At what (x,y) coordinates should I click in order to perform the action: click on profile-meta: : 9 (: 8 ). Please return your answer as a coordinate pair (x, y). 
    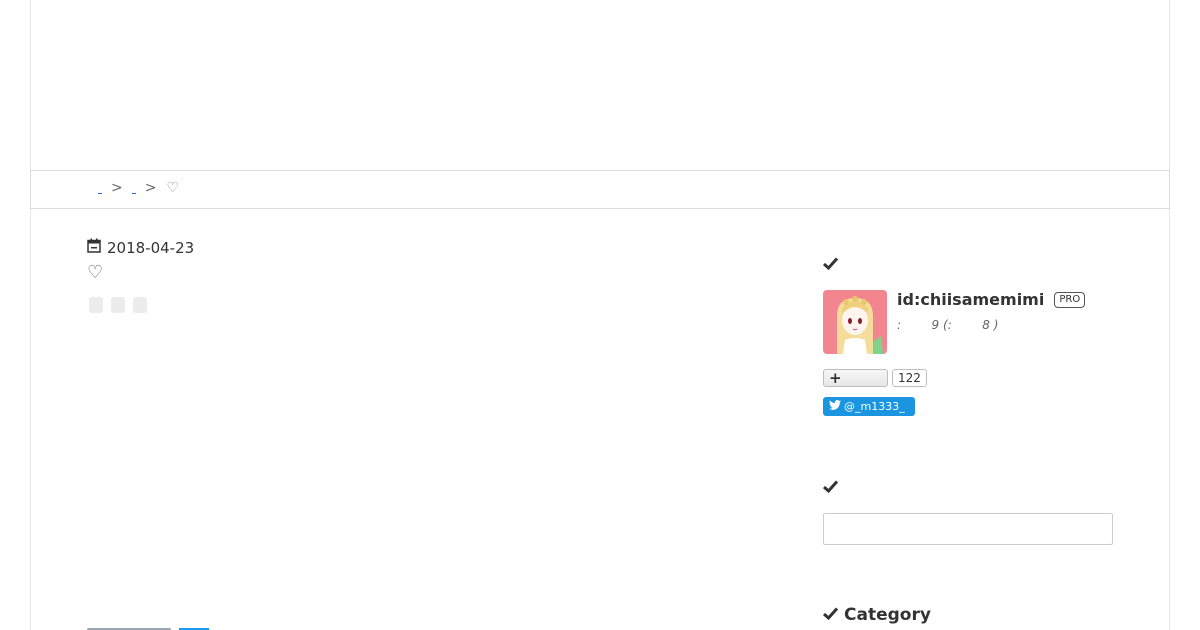
    Looking at the image, I should click on (948, 325).